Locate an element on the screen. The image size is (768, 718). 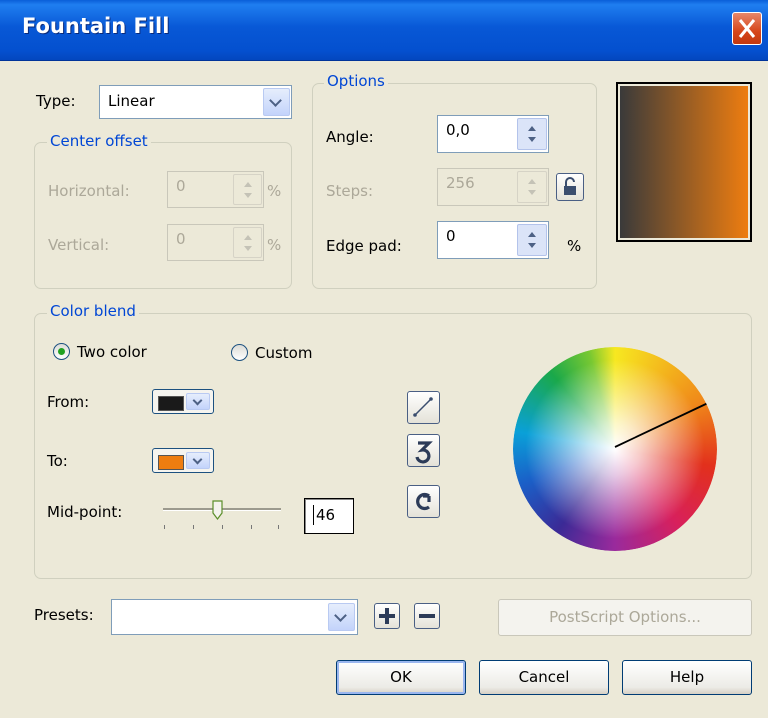
close-icon is located at coordinates (747, 28).